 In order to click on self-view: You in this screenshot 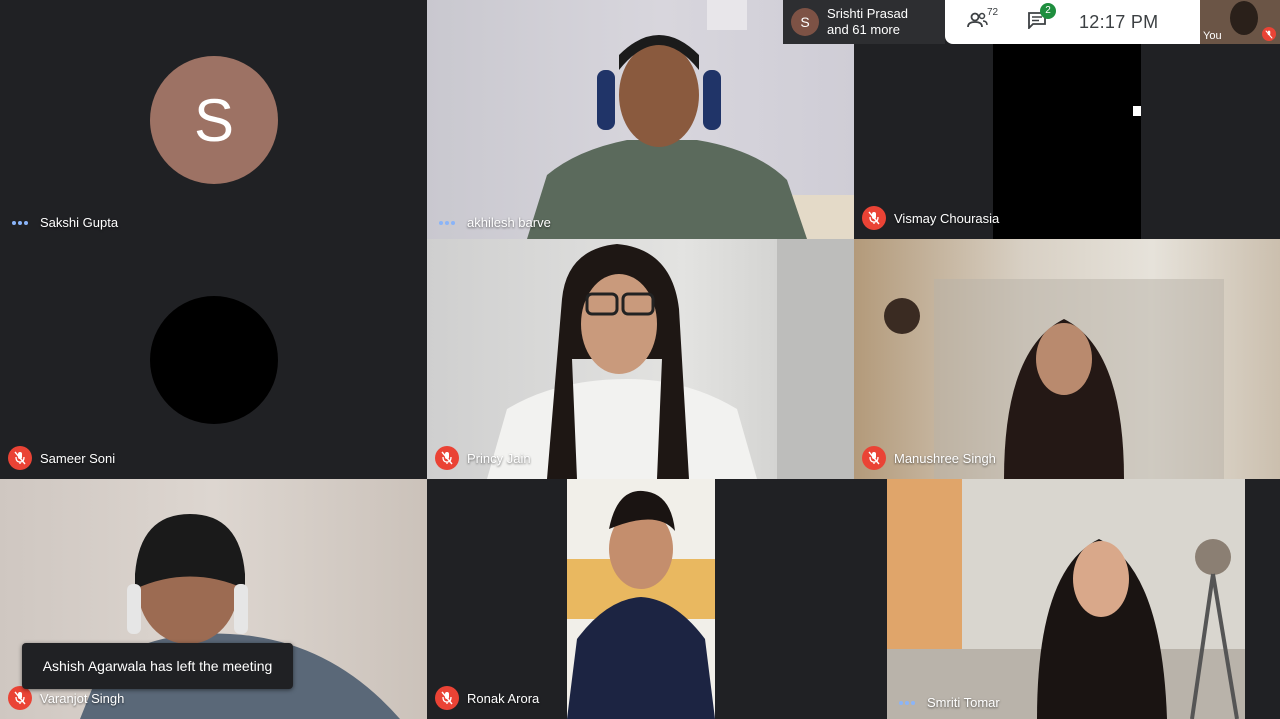, I will do `click(1240, 22)`.